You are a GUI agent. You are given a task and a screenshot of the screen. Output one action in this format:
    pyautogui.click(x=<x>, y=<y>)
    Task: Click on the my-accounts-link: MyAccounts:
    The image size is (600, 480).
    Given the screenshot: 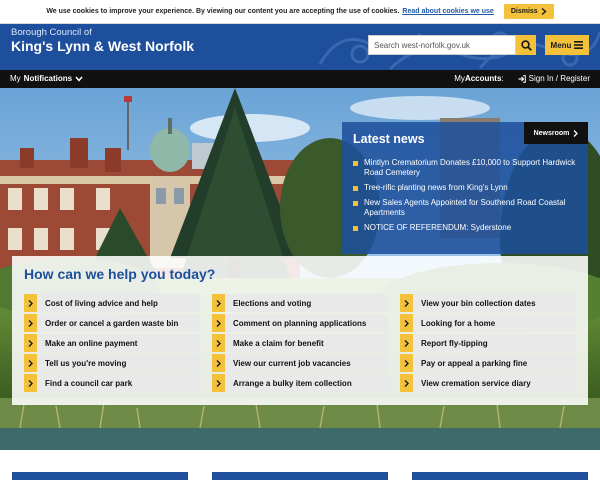 What is the action you would take?
    pyautogui.click(x=478, y=78)
    